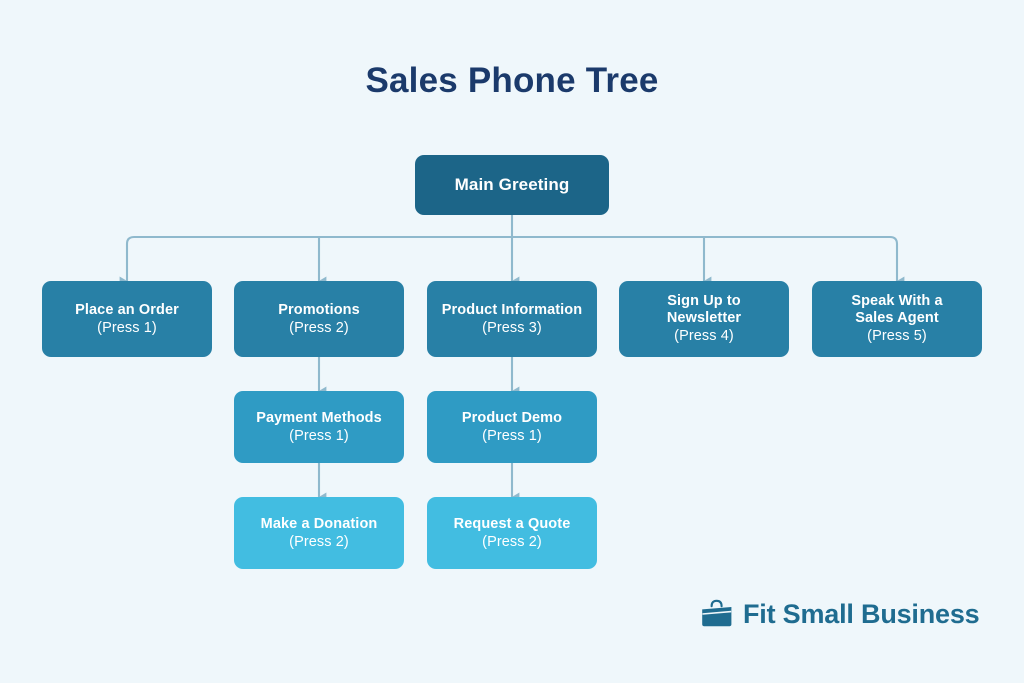  What do you see at coordinates (897, 310) in the screenshot?
I see `node-speak-with-a-sales-agent-label: Speak With a Sales Agent` at bounding box center [897, 310].